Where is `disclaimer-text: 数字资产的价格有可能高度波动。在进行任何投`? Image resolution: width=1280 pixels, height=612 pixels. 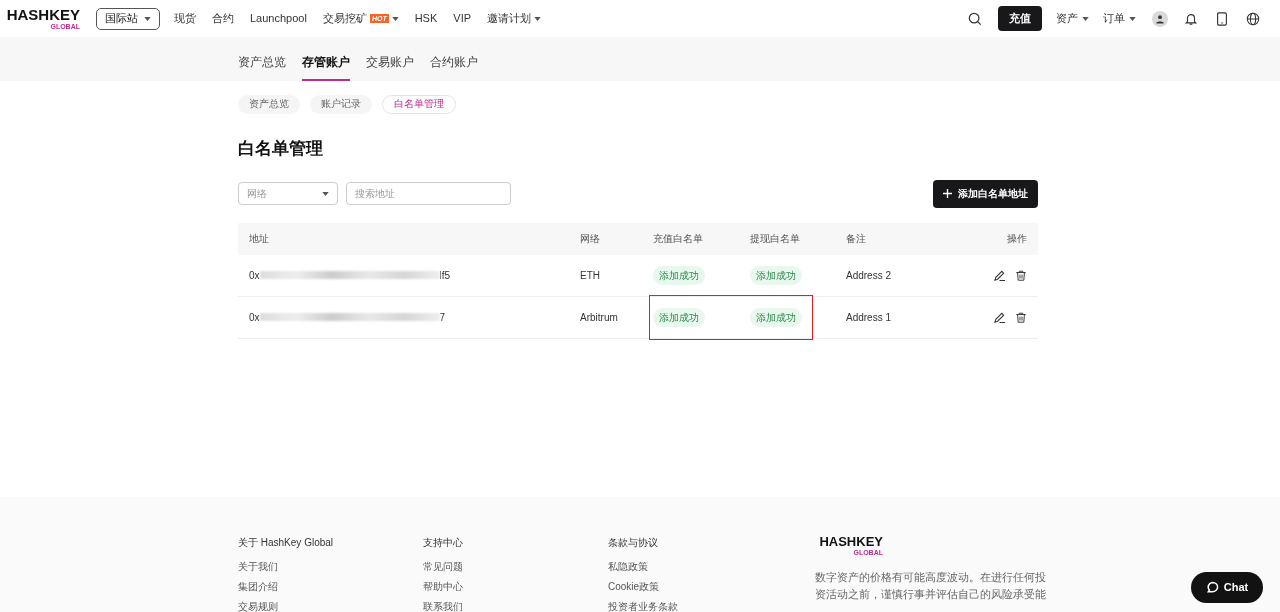
disclaimer-text: 数字资产的价格有可能高度波动。在进行任何投 is located at coordinates (930, 577).